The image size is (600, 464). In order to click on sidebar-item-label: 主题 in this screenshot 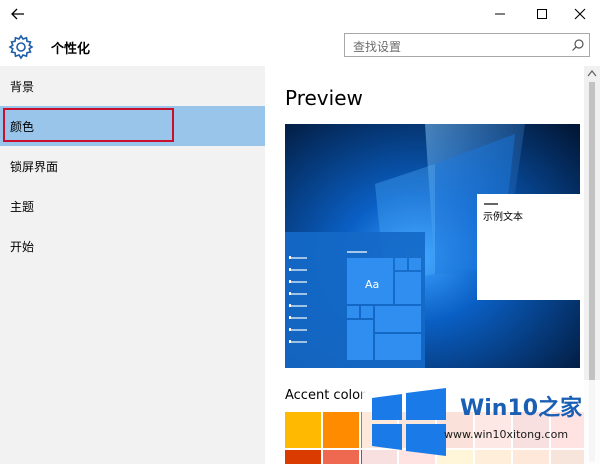, I will do `click(22, 206)`.